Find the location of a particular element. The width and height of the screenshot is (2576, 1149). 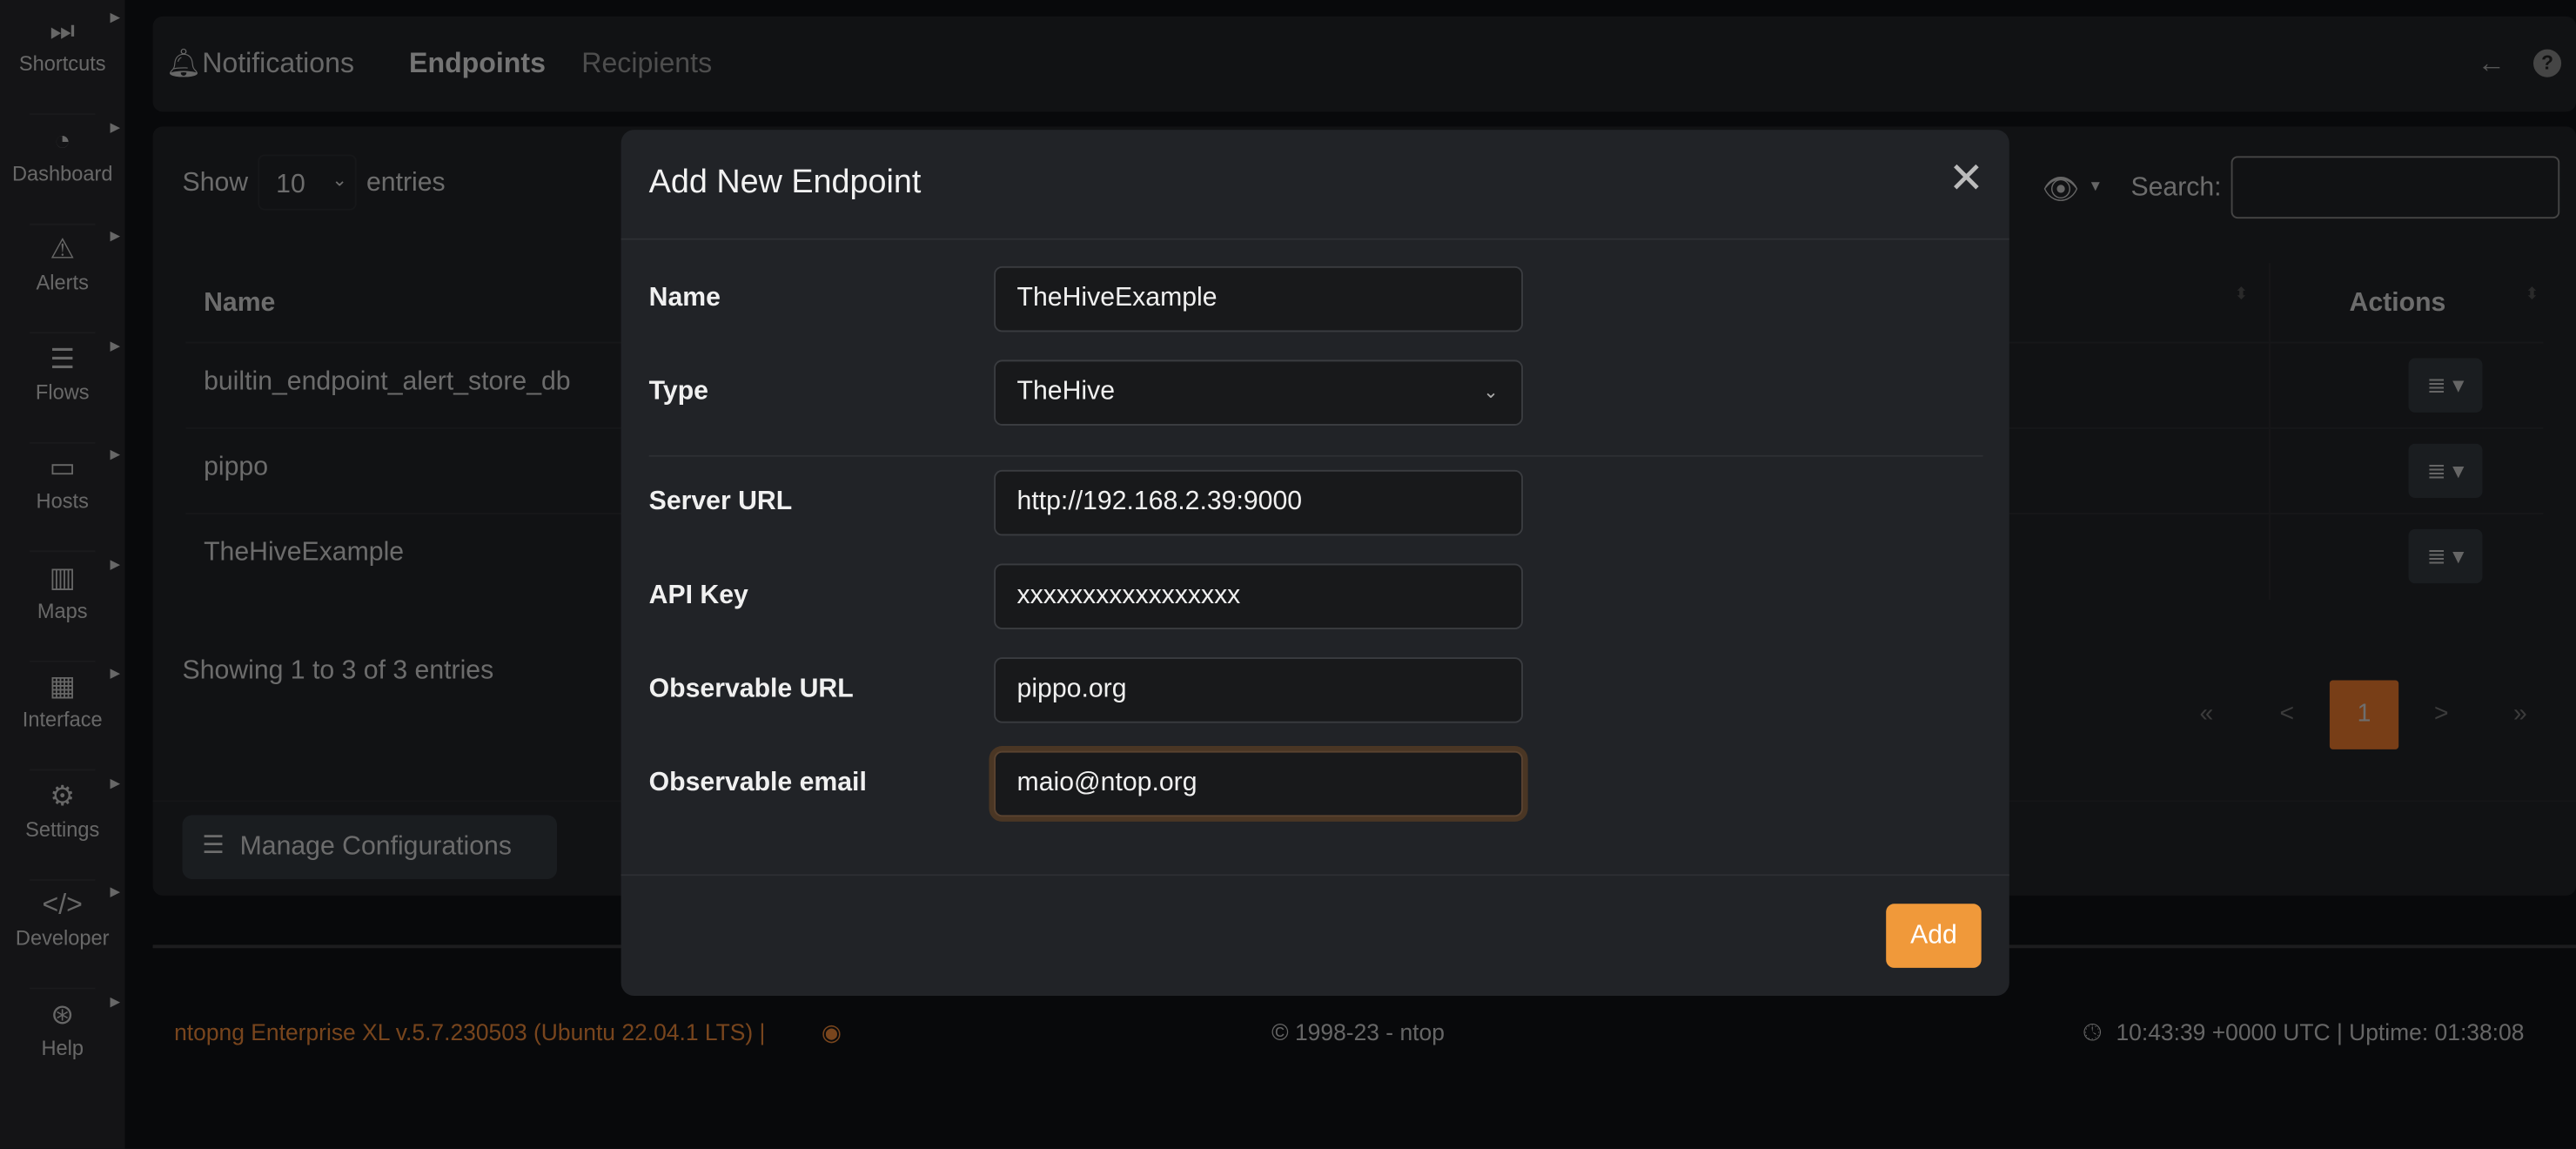

observable-url-value: pippo.org is located at coordinates (1071, 689).